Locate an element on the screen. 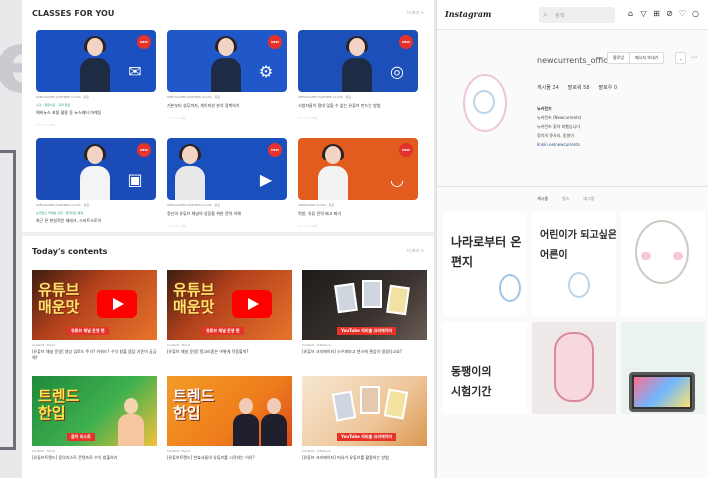  class-title: 최근 폰 현실적인 재테크, 스마트스토어 is located at coordinates (96, 224).